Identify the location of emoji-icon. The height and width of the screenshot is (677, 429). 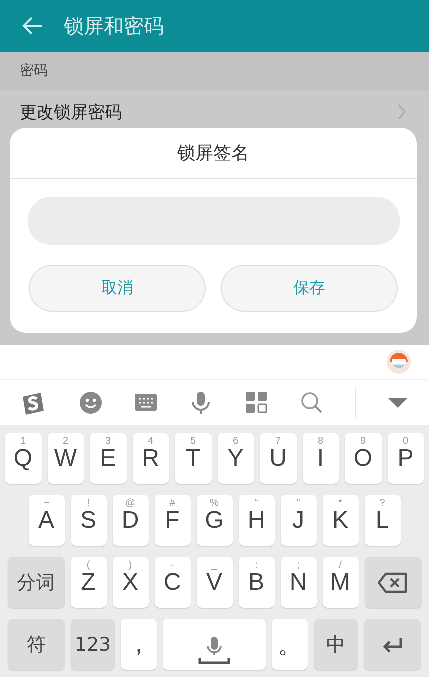
(90, 402).